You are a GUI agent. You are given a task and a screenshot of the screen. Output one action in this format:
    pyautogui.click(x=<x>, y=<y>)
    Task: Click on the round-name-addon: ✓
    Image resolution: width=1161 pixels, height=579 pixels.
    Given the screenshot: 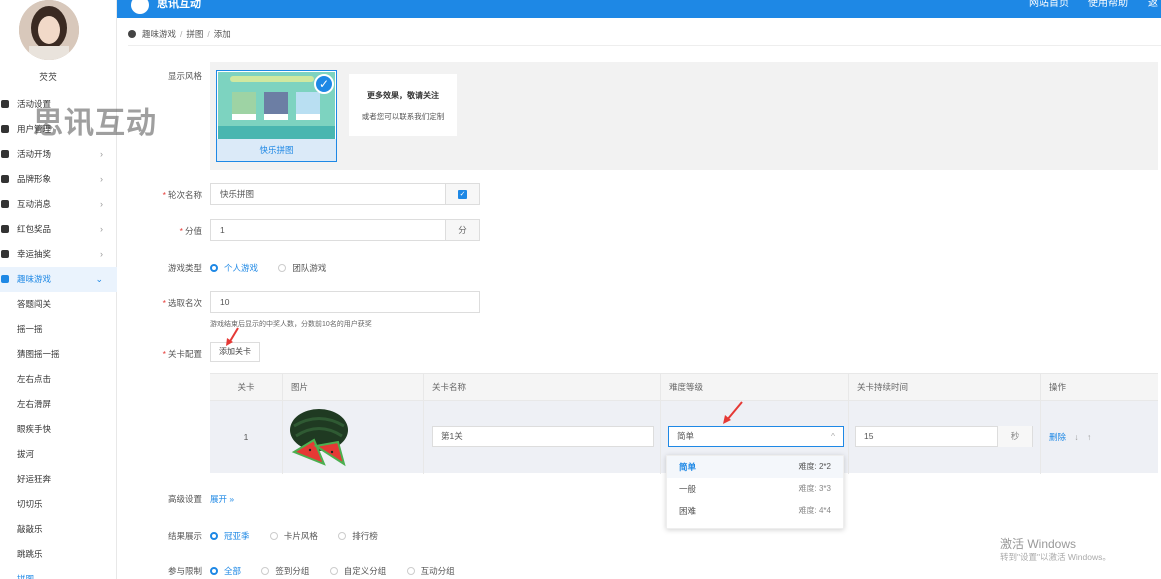 What is the action you would take?
    pyautogui.click(x=462, y=194)
    